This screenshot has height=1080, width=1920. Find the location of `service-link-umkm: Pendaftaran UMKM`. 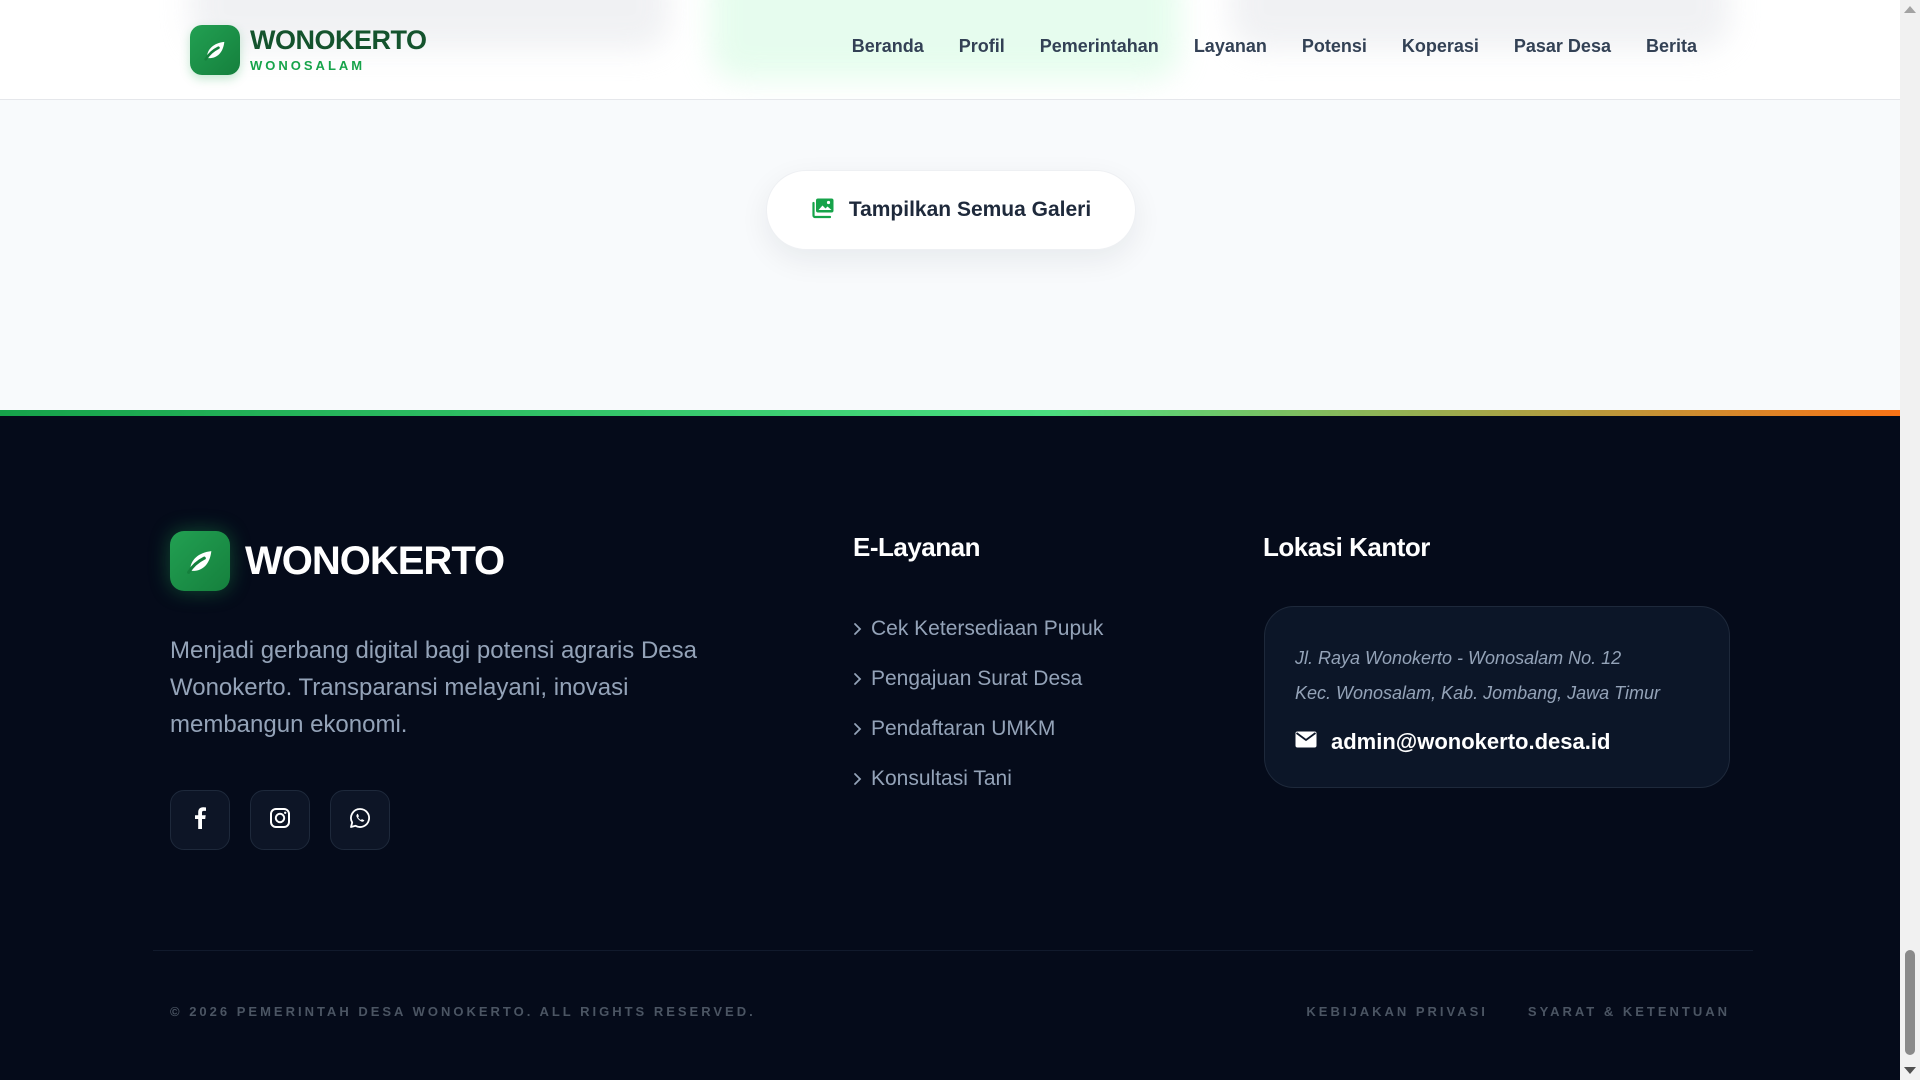

service-link-umkm: Pendaftaran UMKM is located at coordinates (978, 729).